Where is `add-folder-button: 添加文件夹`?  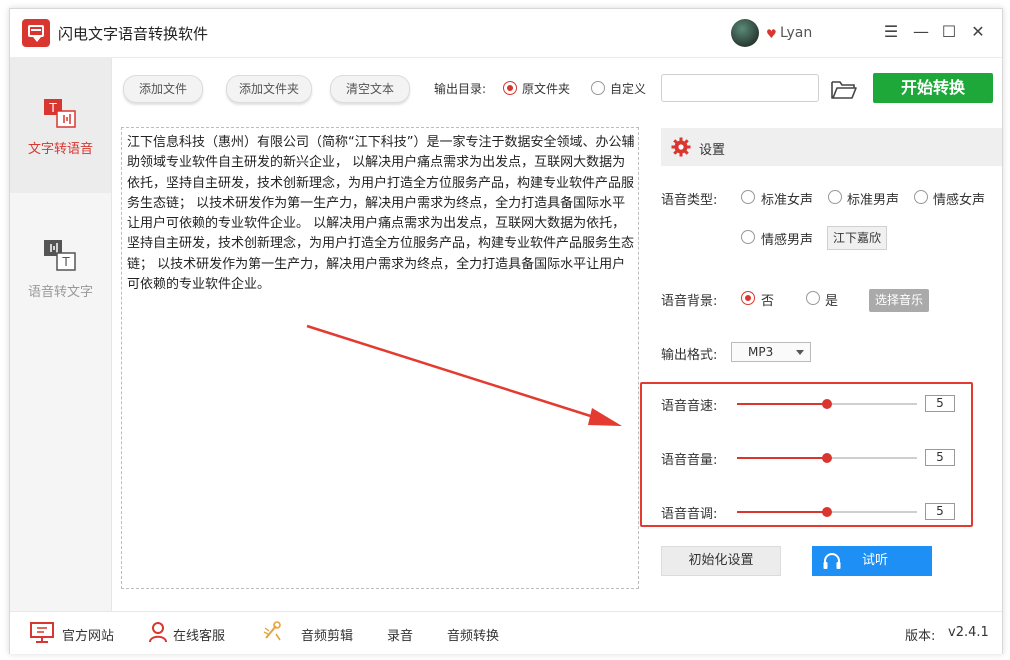
add-folder-button: 添加文件夹 is located at coordinates (269, 89).